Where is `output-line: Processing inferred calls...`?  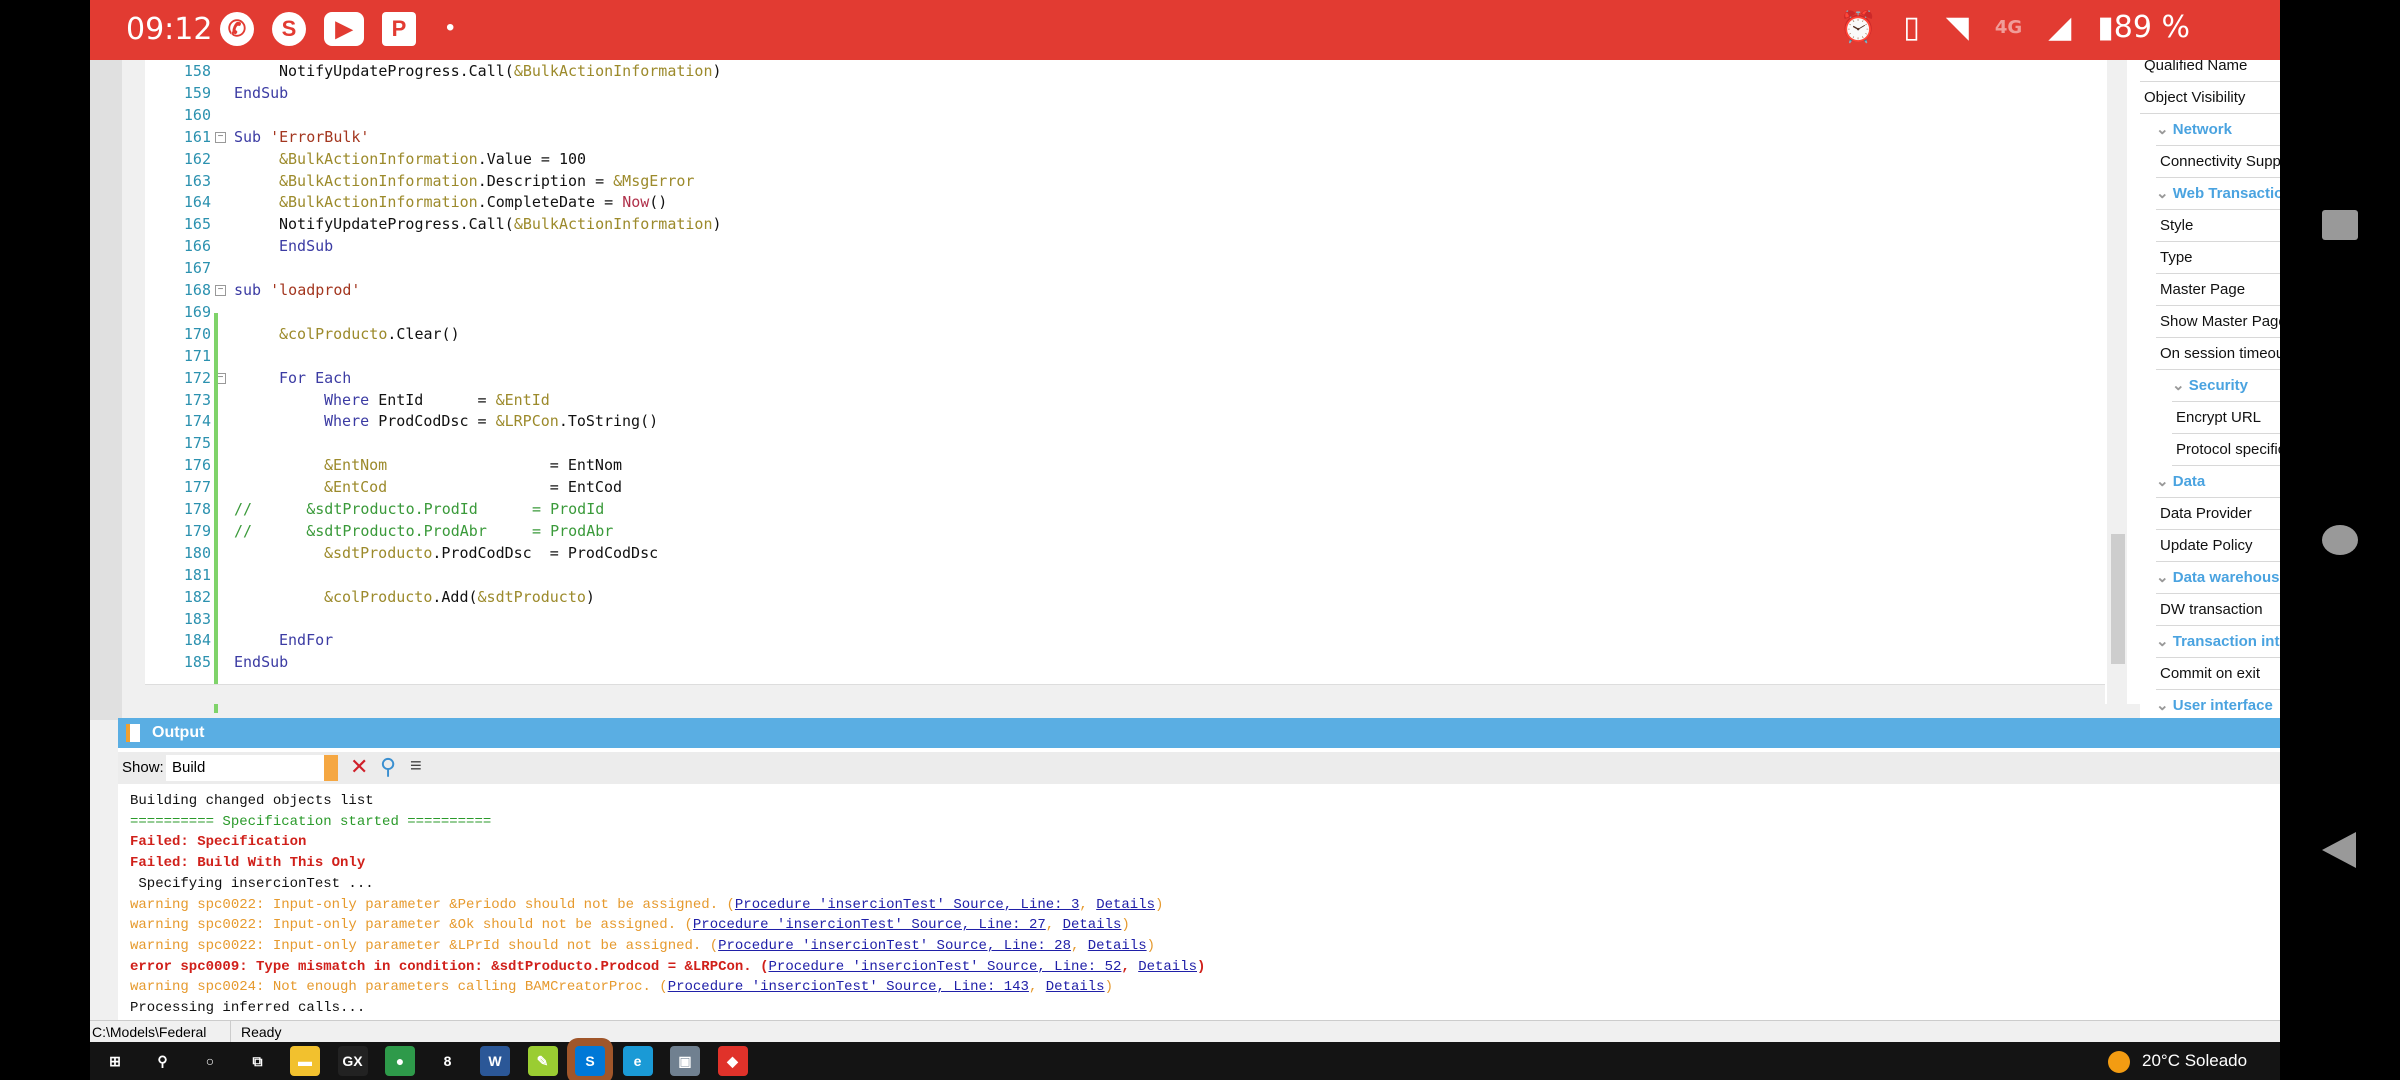 output-line: Processing inferred calls... is located at coordinates (247, 1008).